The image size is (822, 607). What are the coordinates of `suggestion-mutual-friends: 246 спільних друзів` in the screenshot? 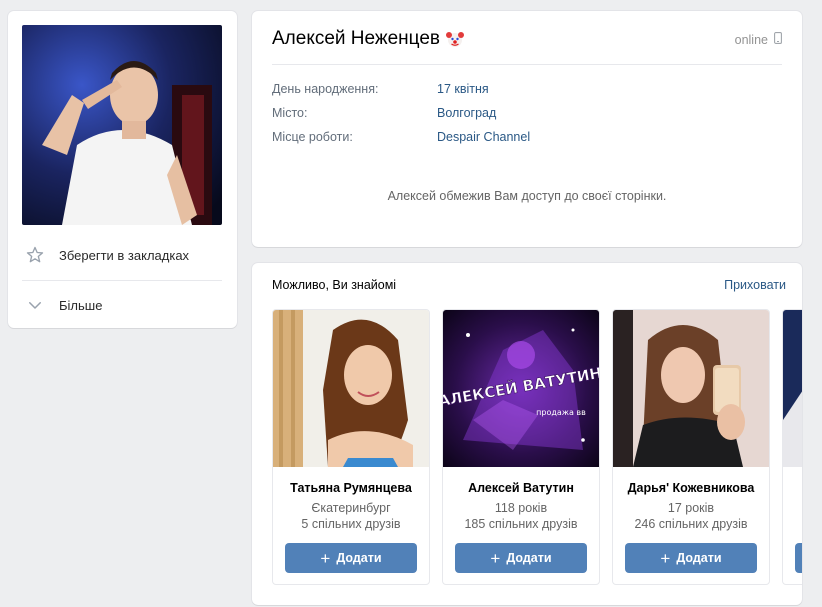 It's located at (691, 524).